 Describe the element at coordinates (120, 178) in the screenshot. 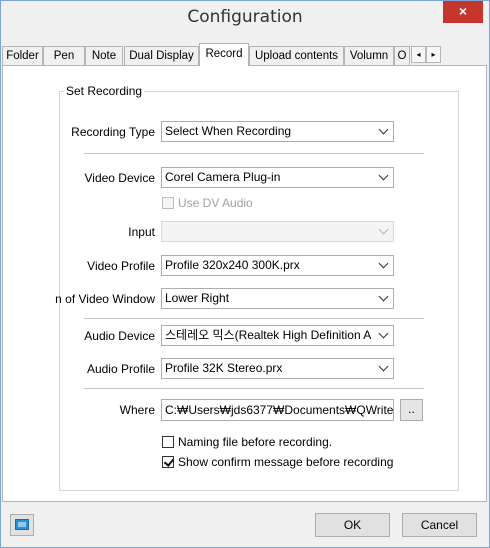

I see `video-device-label: Video Device` at that location.